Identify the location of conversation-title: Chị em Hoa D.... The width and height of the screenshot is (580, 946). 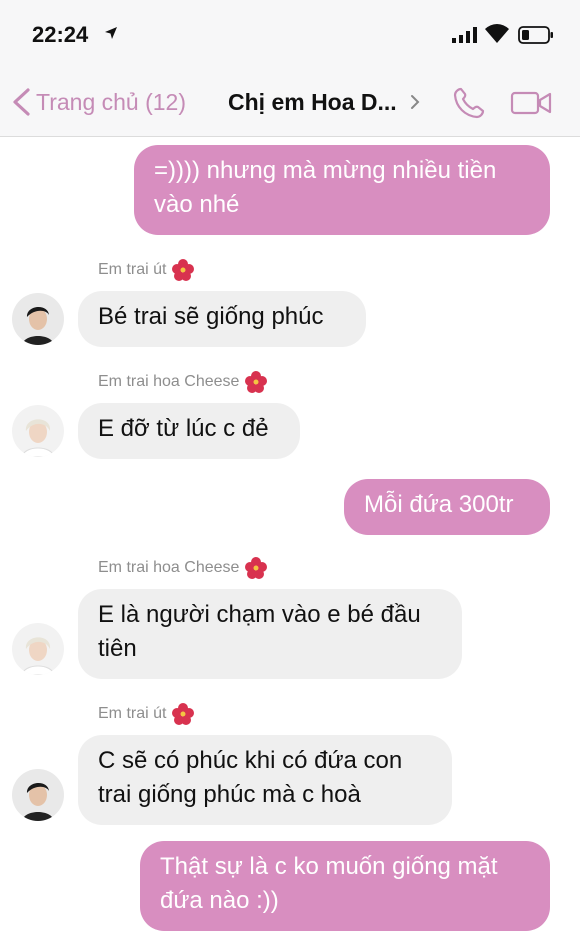
(312, 101).